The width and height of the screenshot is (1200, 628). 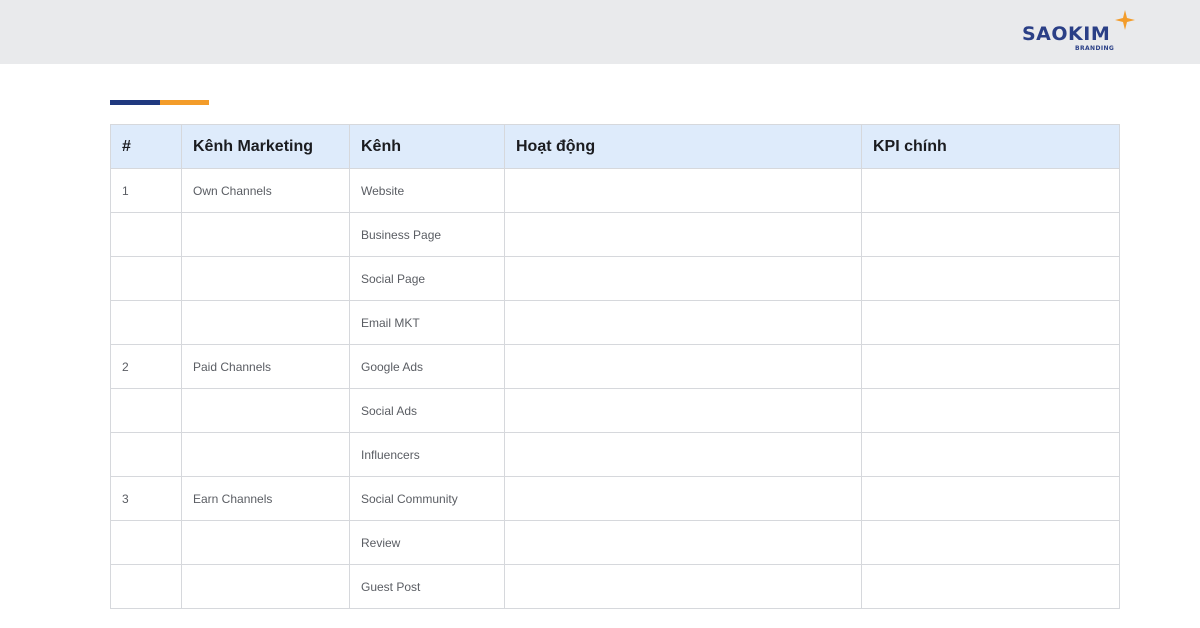 I want to click on cell-channel: Business Page, so click(x=427, y=234).